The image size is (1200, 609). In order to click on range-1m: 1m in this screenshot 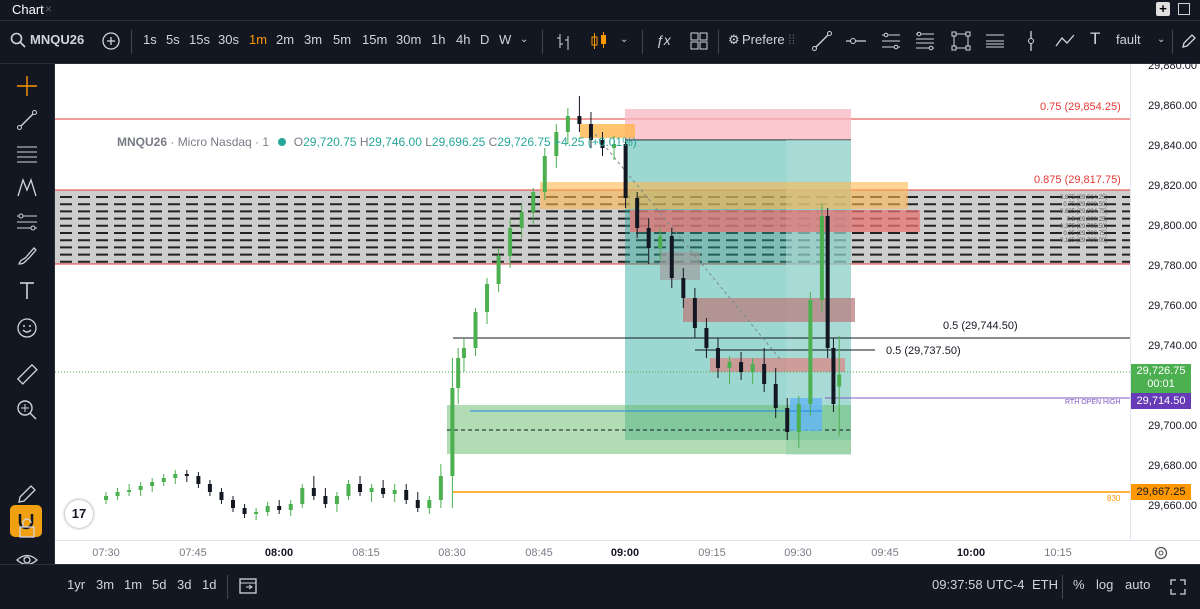, I will do `click(133, 584)`.